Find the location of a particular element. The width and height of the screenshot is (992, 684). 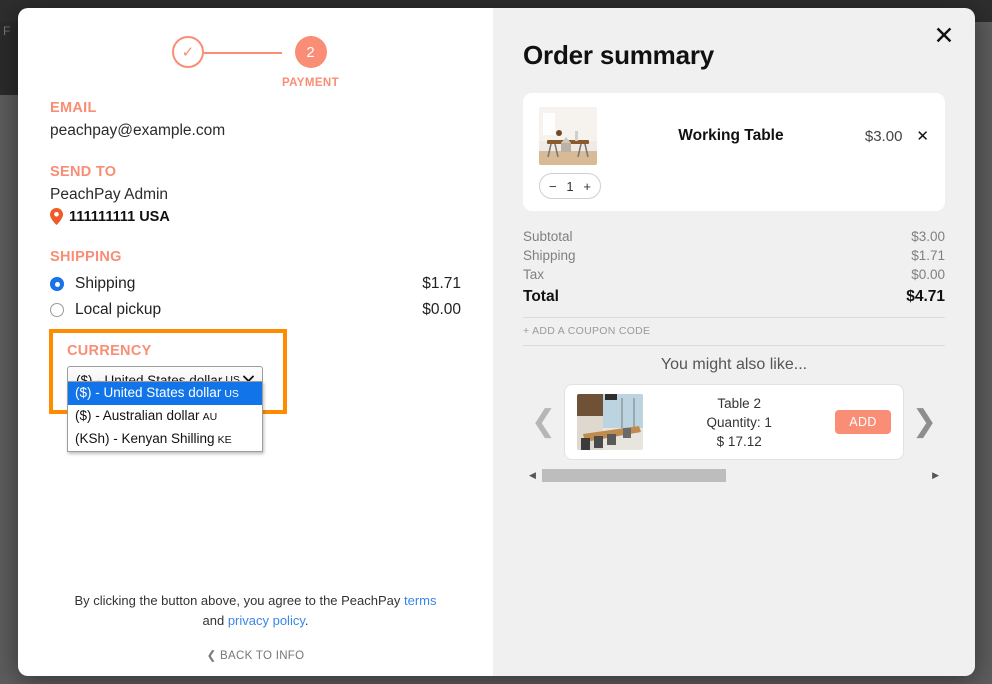

step-2-label: PAYMENT is located at coordinates (310, 83).